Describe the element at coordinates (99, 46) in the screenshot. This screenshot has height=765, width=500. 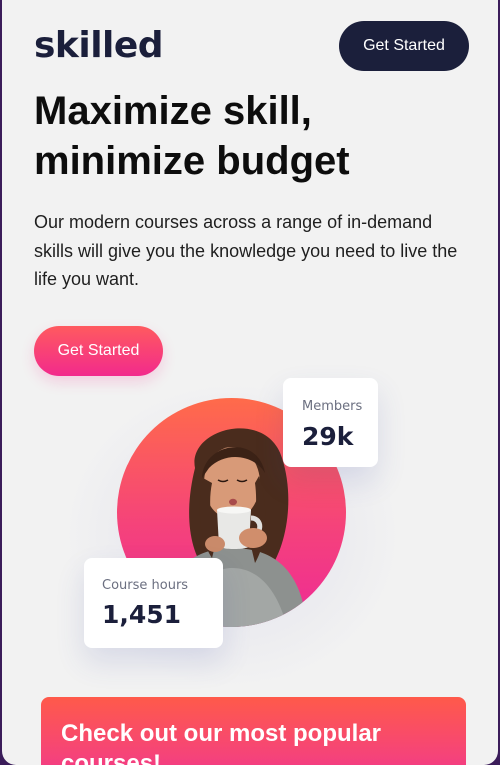
I see `brand-logo: skilled` at that location.